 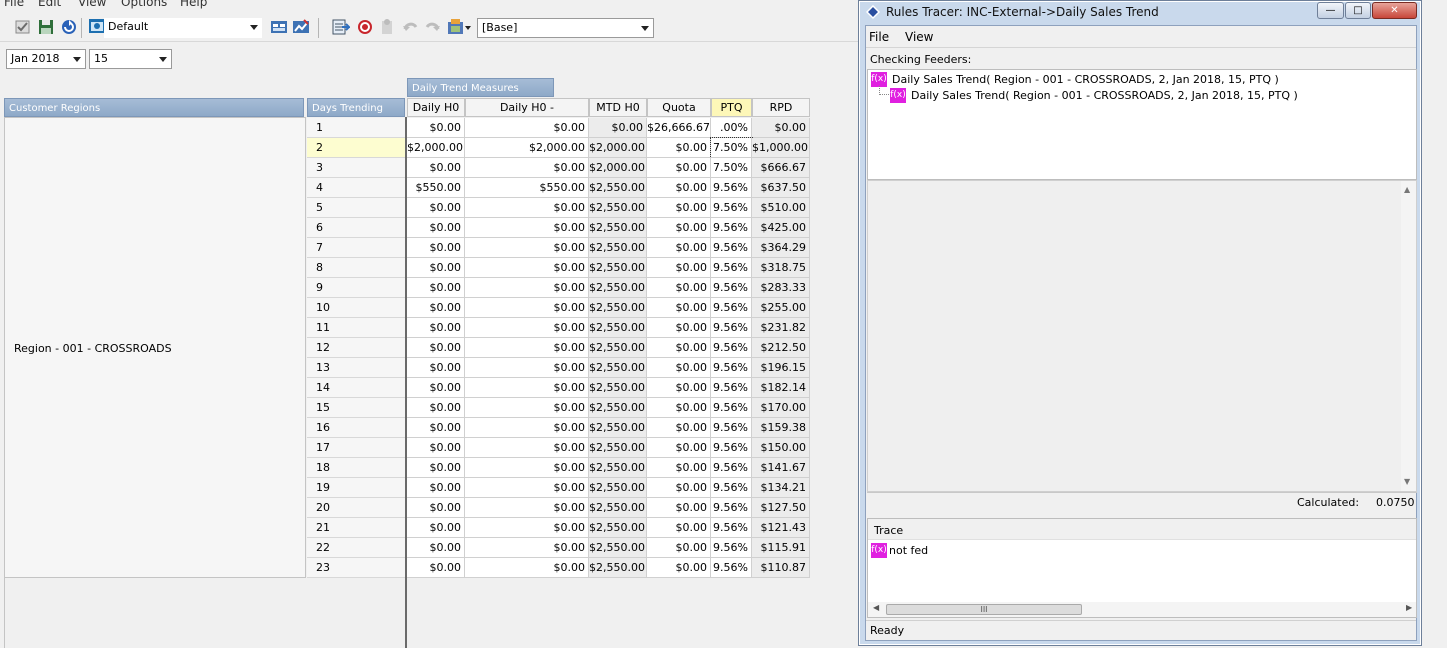 I want to click on grid-cell-rpd: $1,000.00, so click(x=781, y=148).